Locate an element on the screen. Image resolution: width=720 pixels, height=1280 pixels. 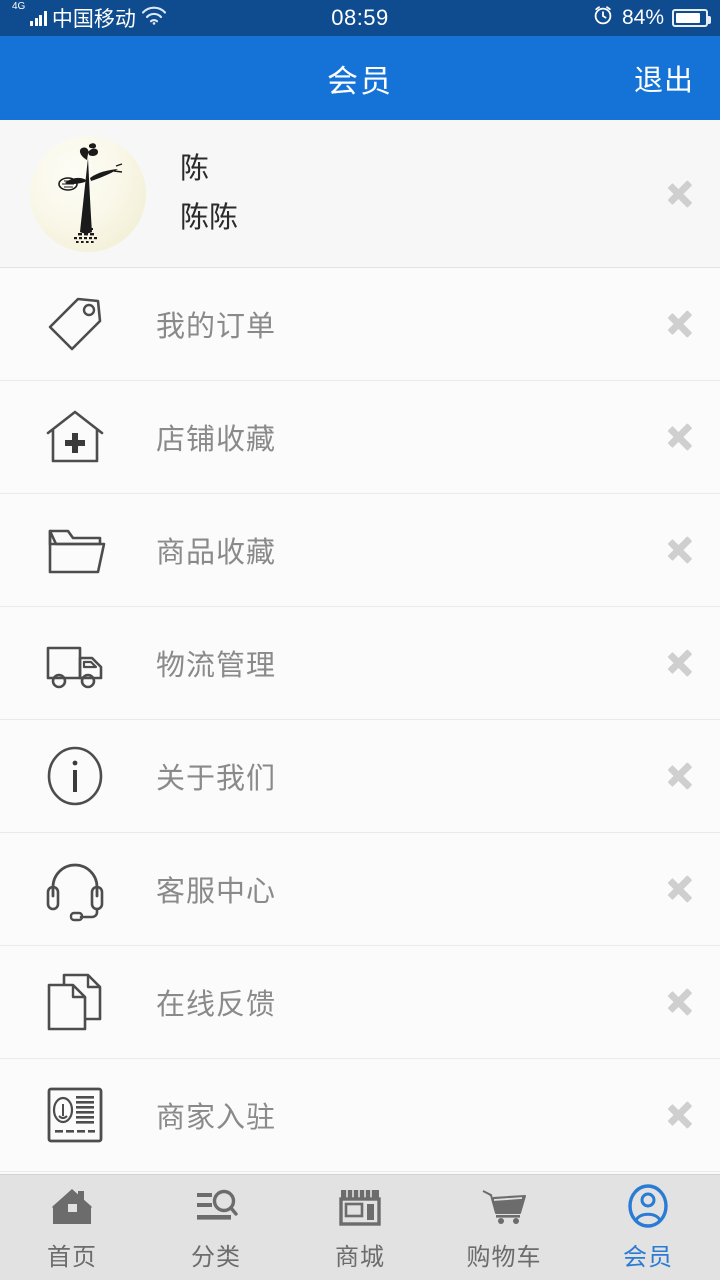
profile-names: 陈 陈陈 is located at coordinates (209, 193).